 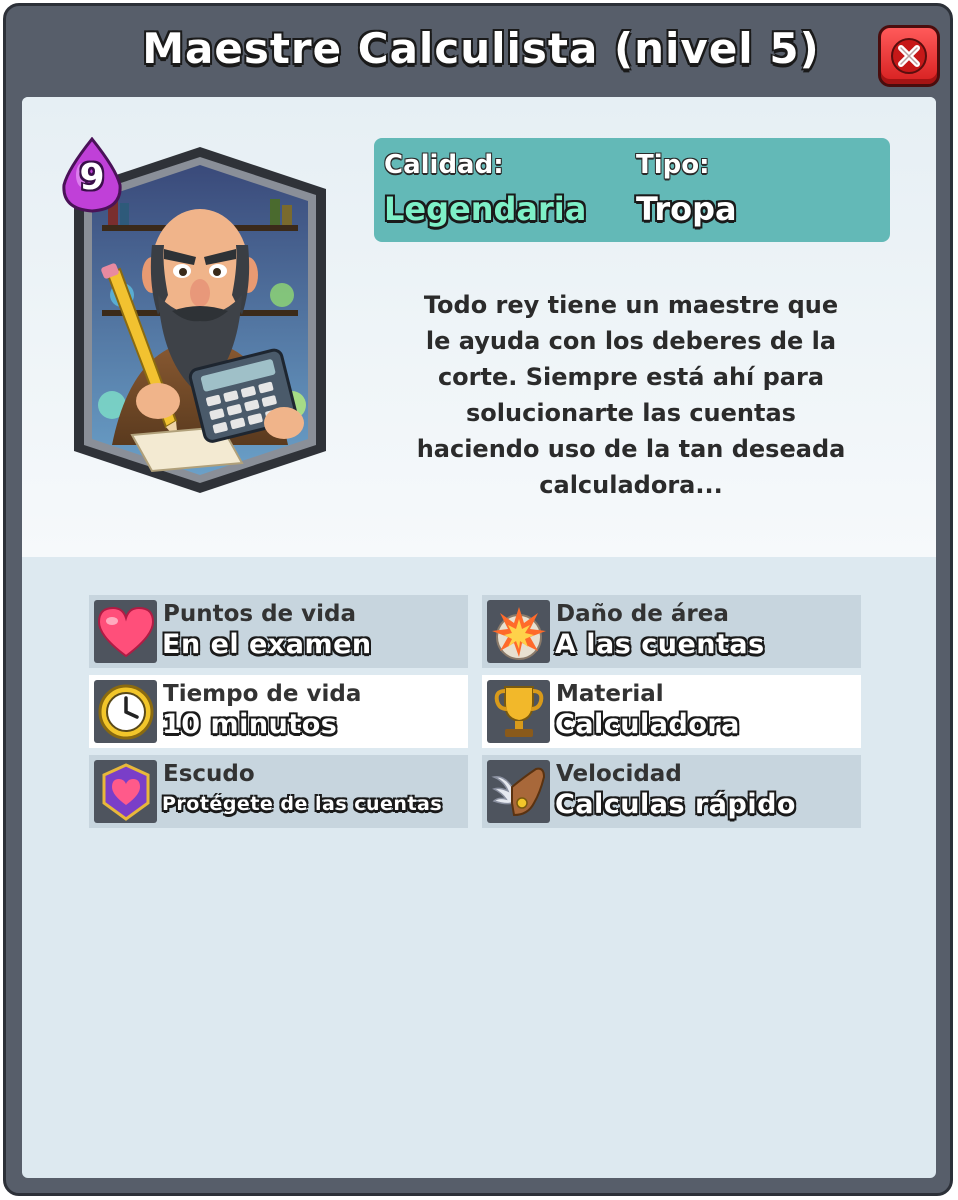 What do you see at coordinates (481, 48) in the screenshot?
I see `window-title: Maestre Calculista (nivel 5)` at bounding box center [481, 48].